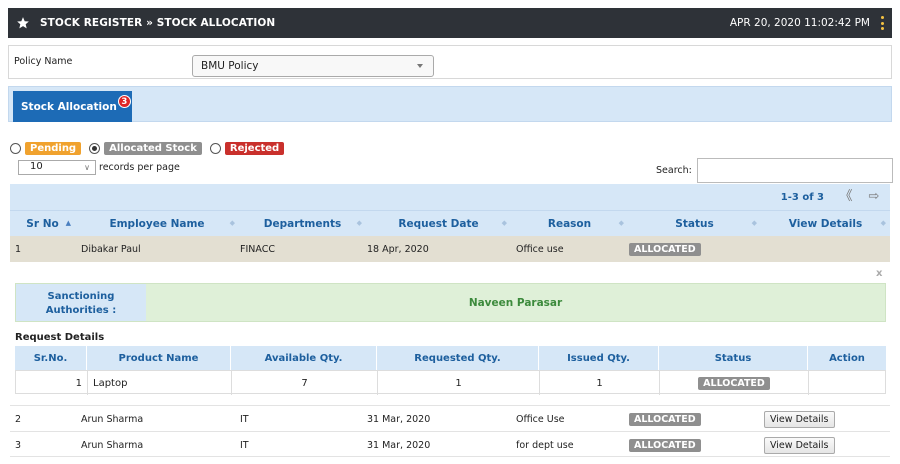 This screenshot has width=900, height=464. Describe the element at coordinates (734, 383) in the screenshot. I see `rd-status-badge: ALLOCATED` at that location.